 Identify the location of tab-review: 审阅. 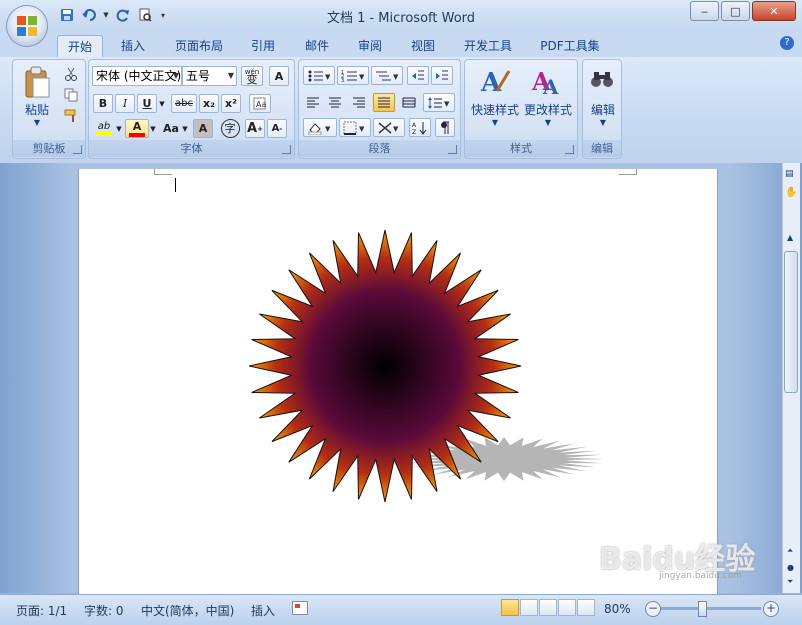
(370, 46).